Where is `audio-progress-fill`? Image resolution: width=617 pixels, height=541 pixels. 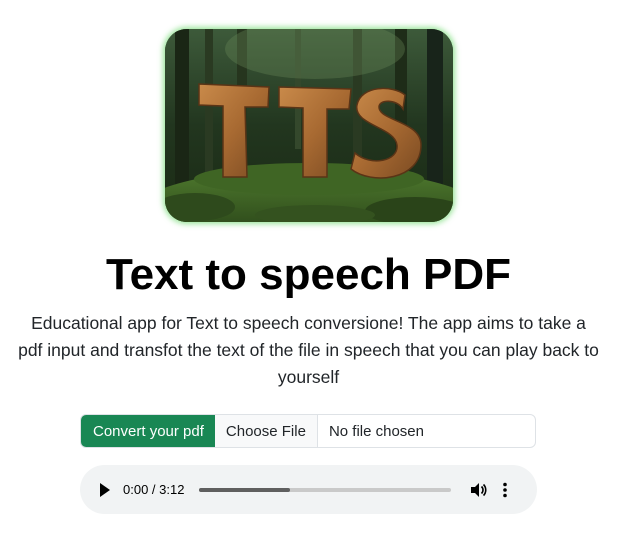 audio-progress-fill is located at coordinates (245, 489).